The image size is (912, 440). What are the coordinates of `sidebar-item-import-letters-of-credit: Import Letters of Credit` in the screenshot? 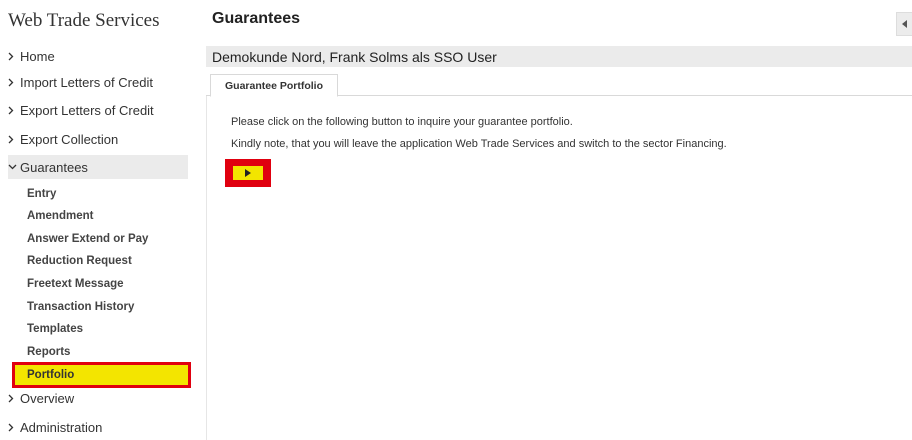 It's located at (98, 82).